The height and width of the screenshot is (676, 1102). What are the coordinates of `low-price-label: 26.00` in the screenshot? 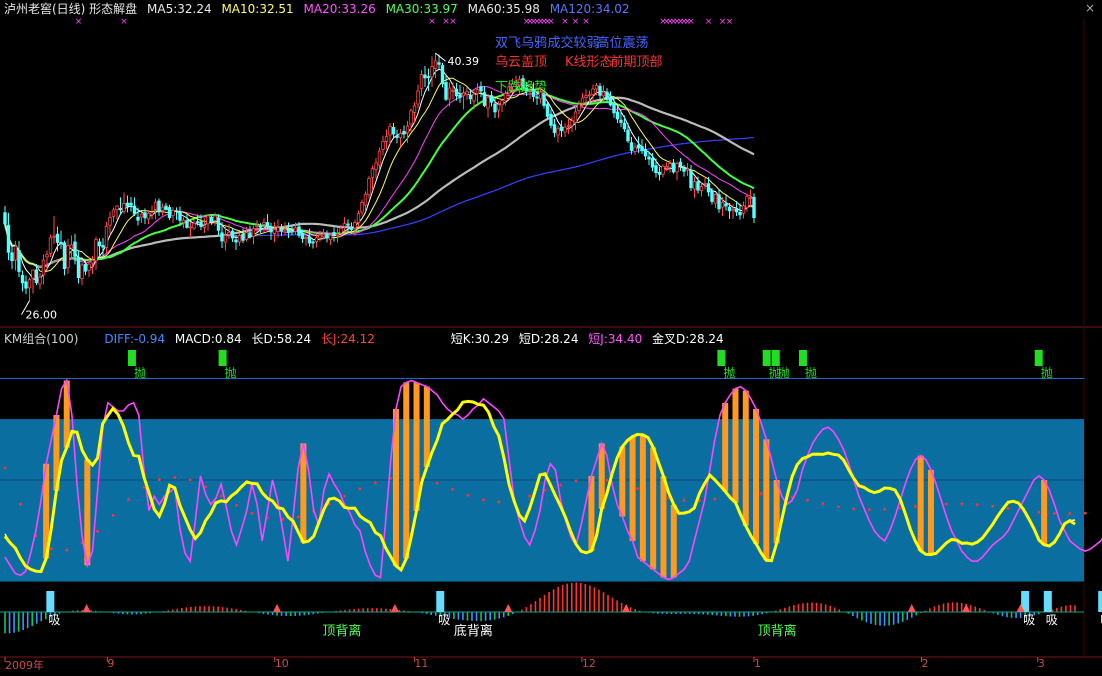 It's located at (42, 315).